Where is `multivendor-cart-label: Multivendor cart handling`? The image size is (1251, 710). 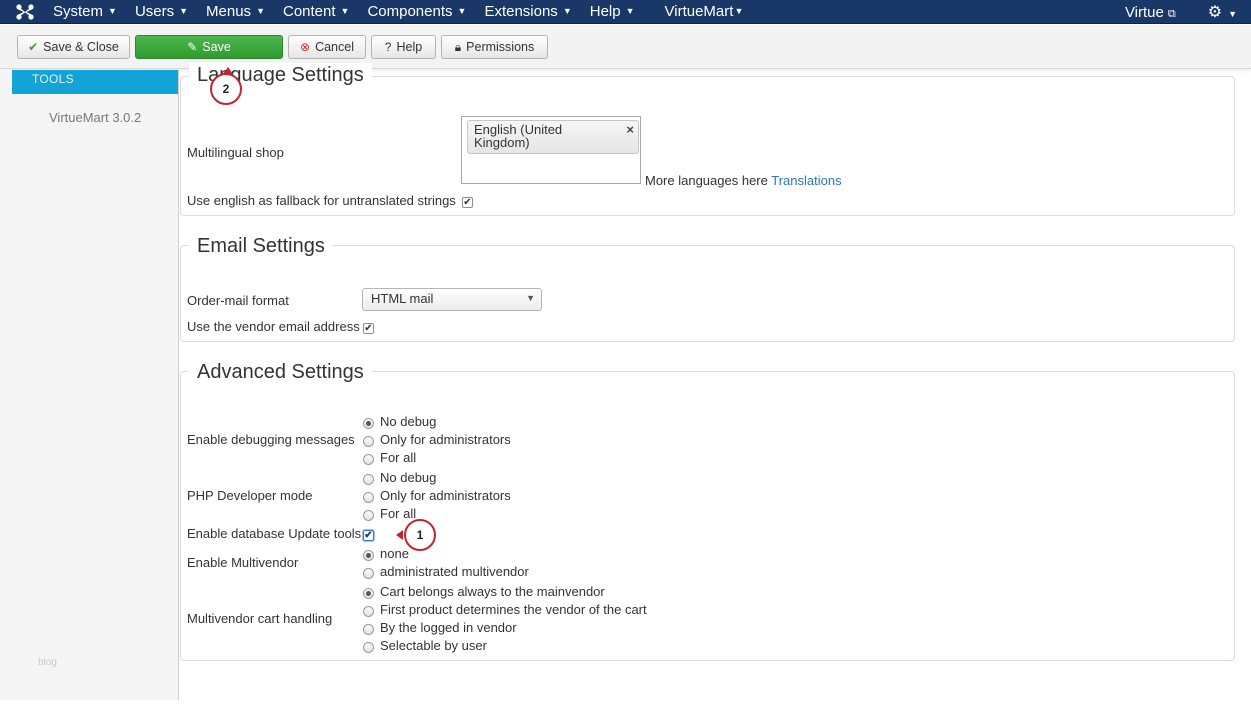 multivendor-cart-label: Multivendor cart handling is located at coordinates (260, 618).